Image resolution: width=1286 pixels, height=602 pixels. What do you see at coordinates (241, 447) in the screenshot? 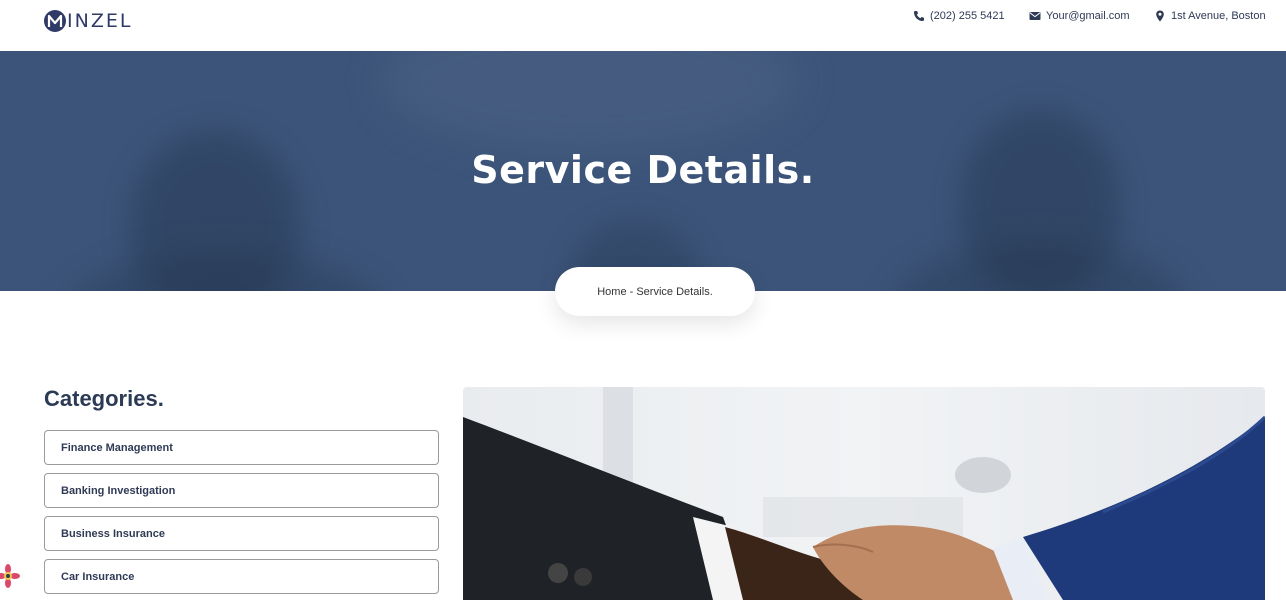
I see `category-item-finance-management: Finance Management` at bounding box center [241, 447].